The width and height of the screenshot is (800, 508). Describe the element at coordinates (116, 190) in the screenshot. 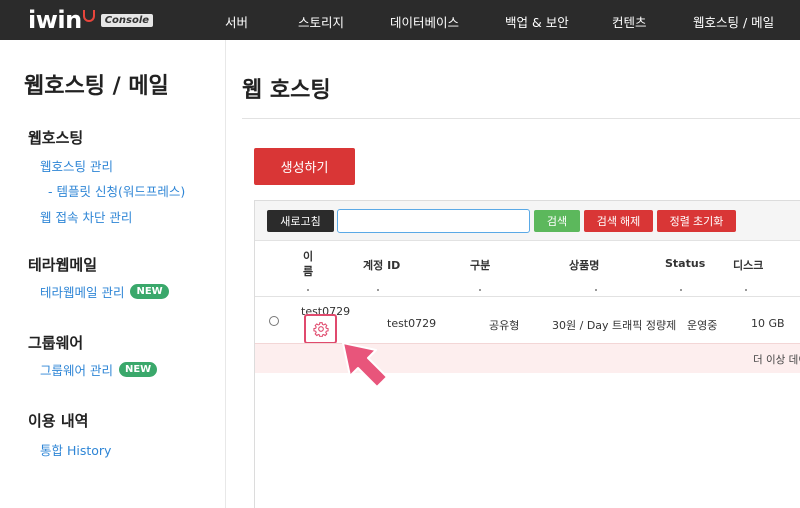

I see `sidebar-item-template-request: - 템플릿 신청(워드프레스)` at that location.